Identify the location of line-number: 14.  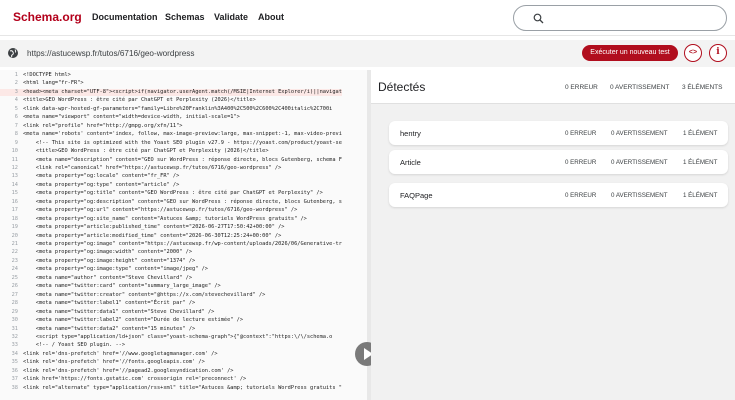
(14, 184).